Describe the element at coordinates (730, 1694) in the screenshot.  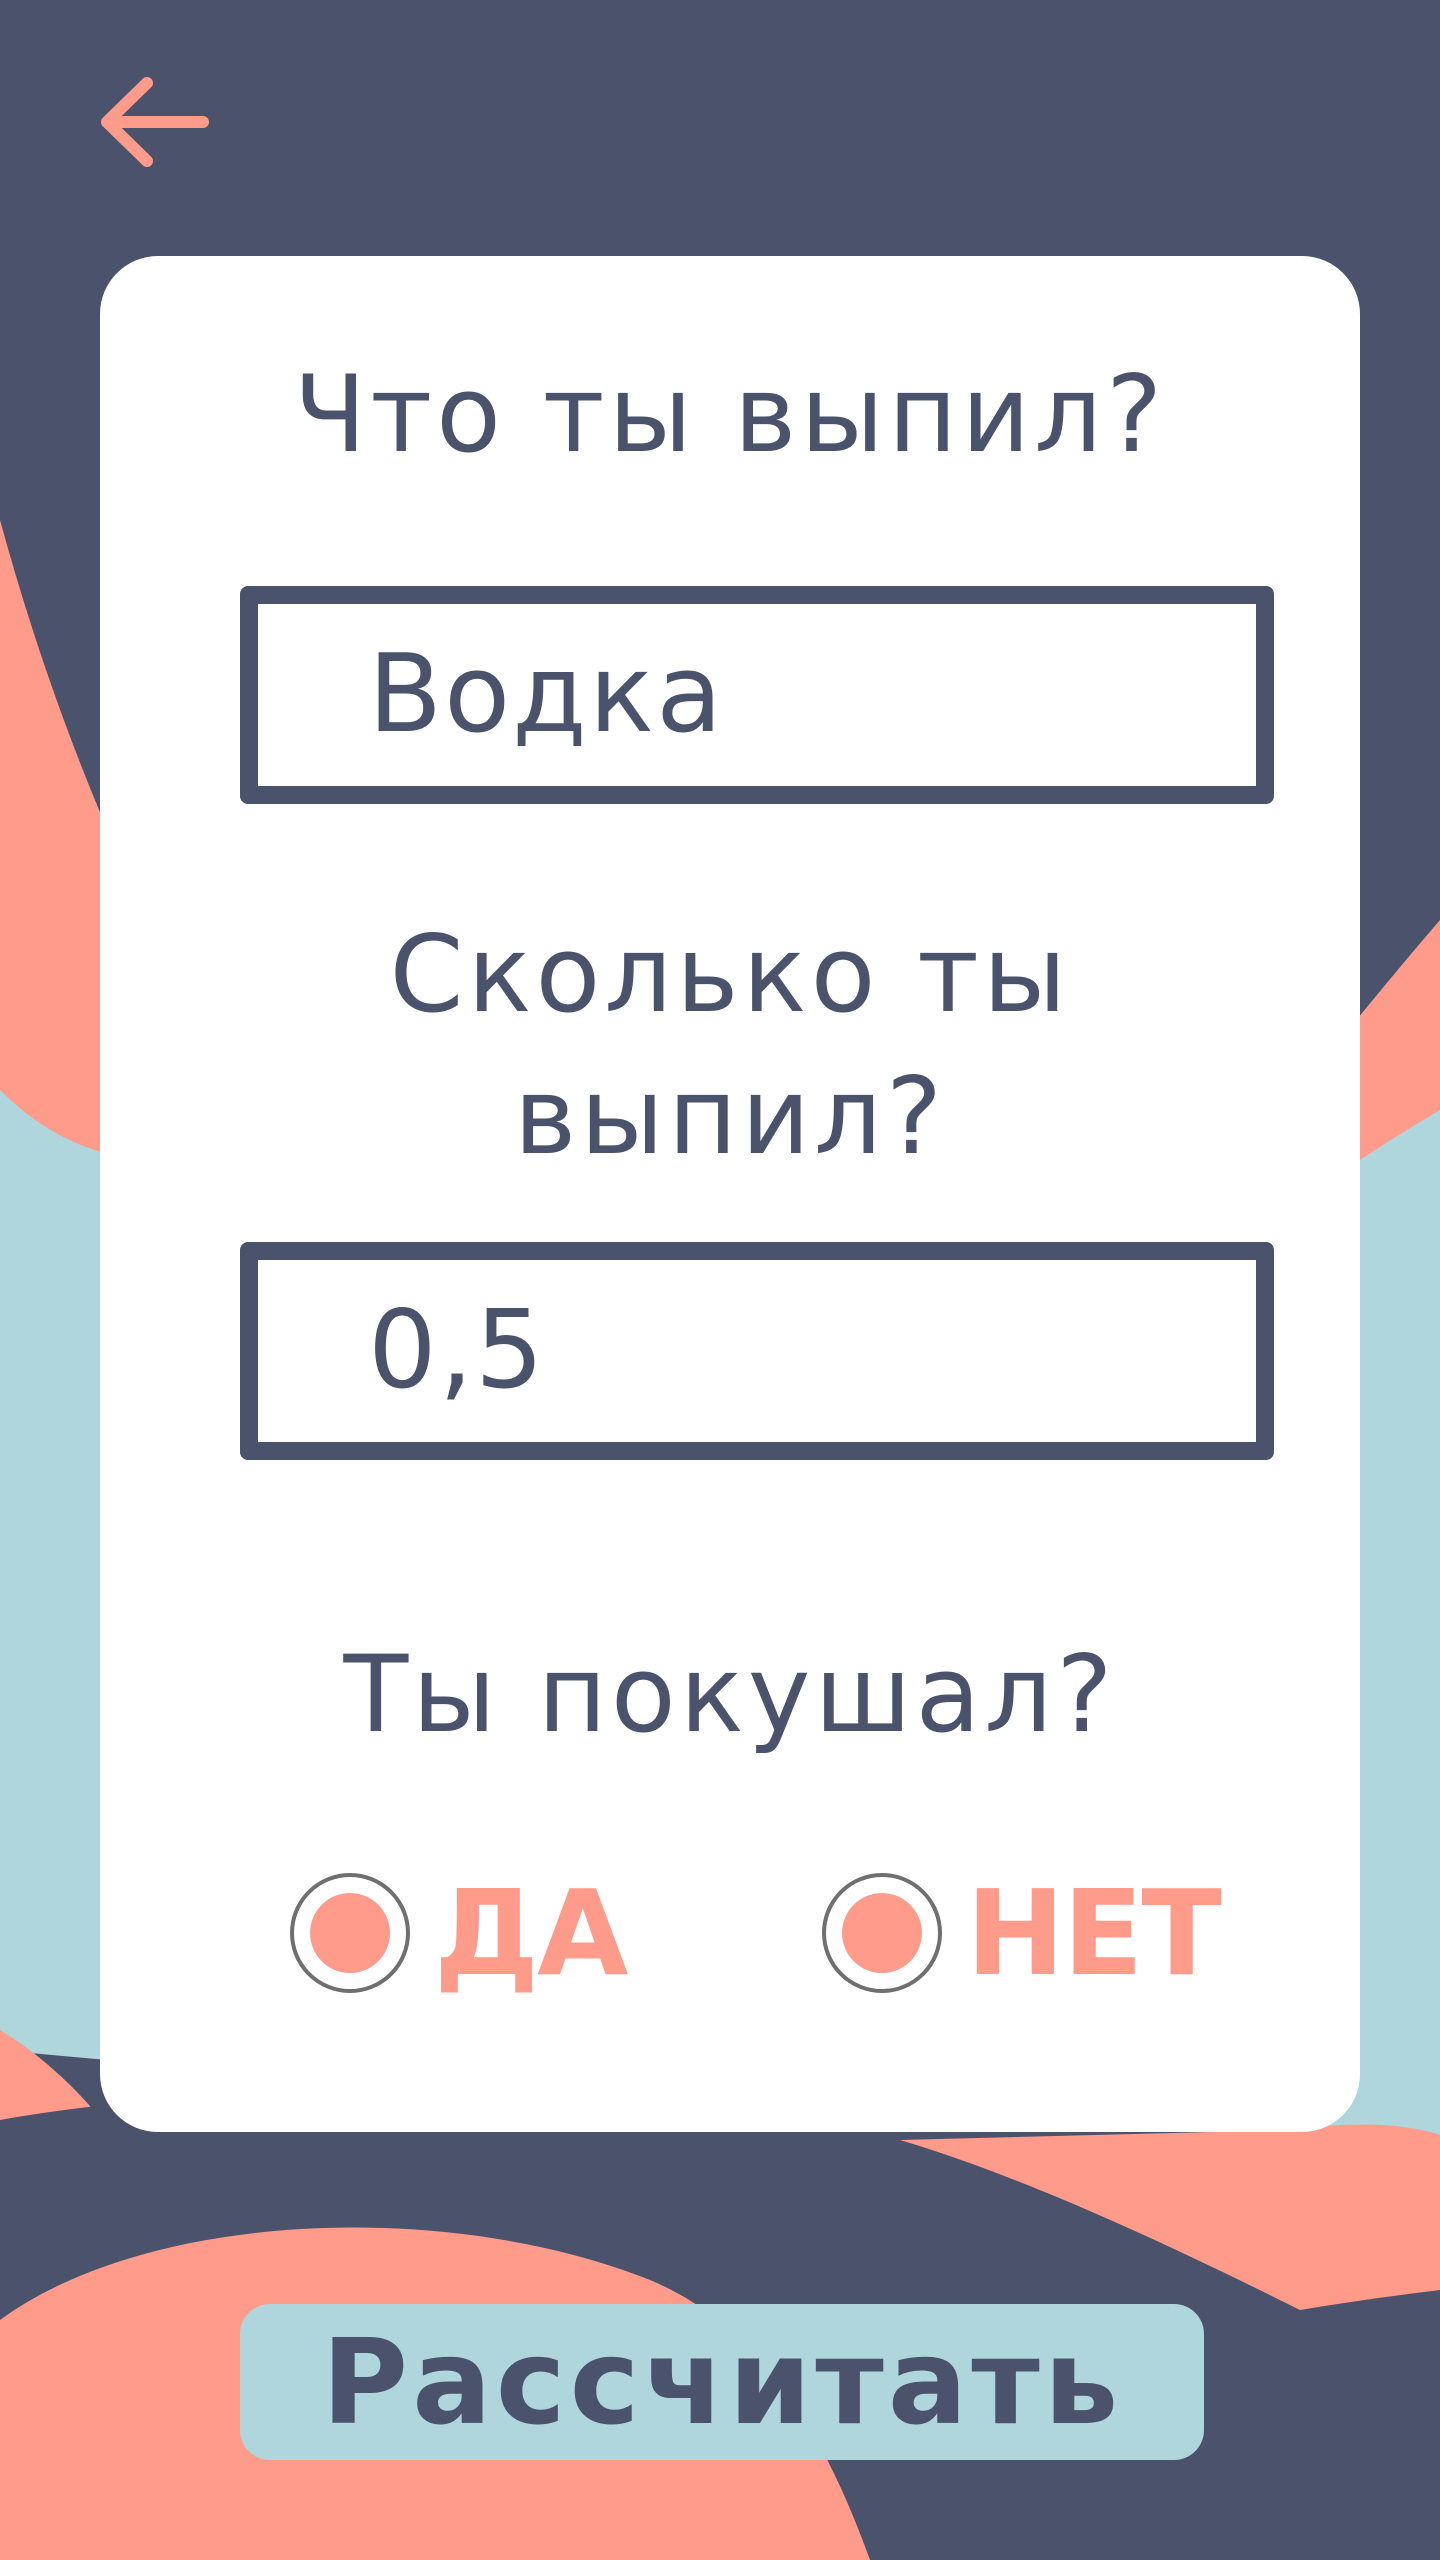
I see `ate-question: Ты покушал?` at that location.